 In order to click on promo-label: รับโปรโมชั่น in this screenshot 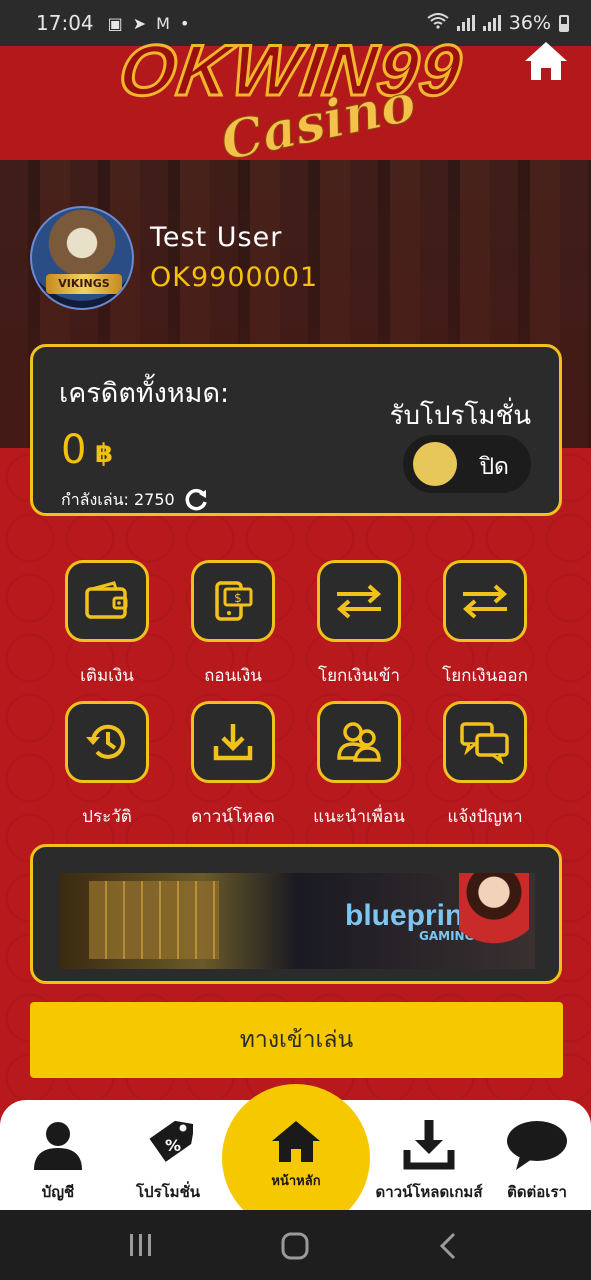, I will do `click(460, 416)`.